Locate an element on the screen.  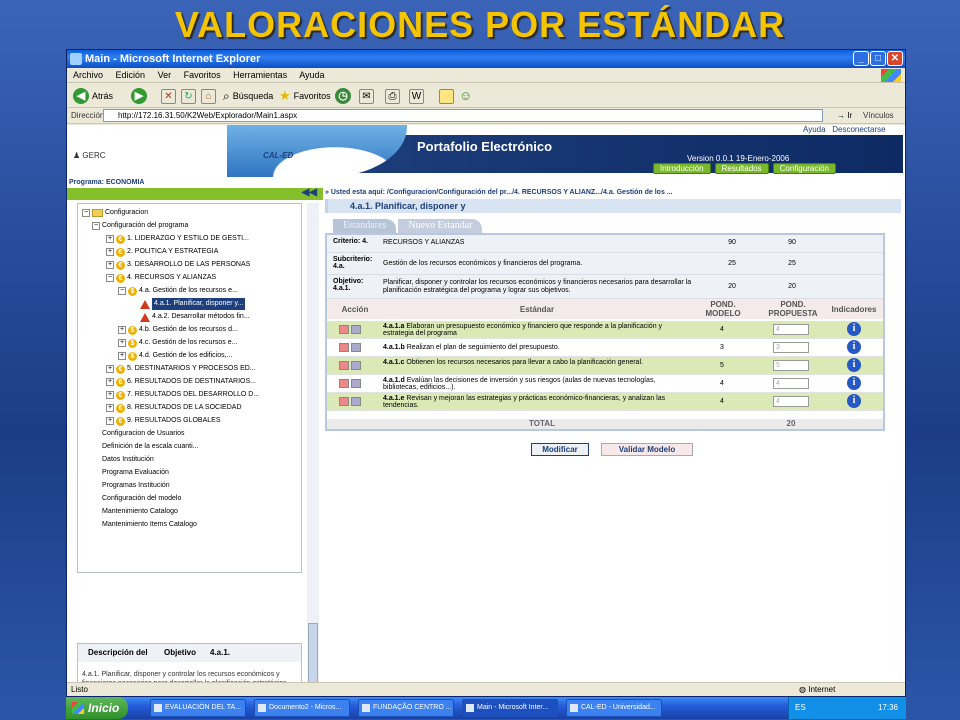
go-button: → Ir is located at coordinates (844, 116).